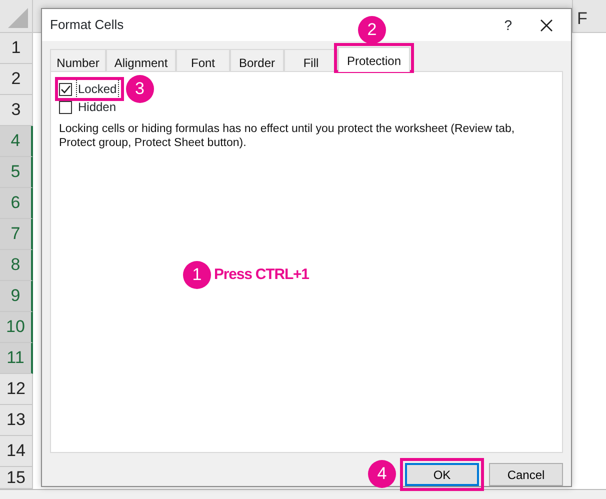  What do you see at coordinates (141, 60) in the screenshot?
I see `tab: Alignment` at bounding box center [141, 60].